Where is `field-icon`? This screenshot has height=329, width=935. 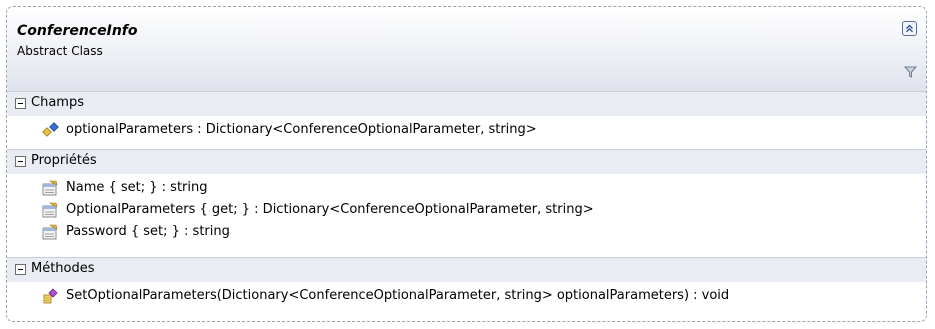 field-icon is located at coordinates (50, 129).